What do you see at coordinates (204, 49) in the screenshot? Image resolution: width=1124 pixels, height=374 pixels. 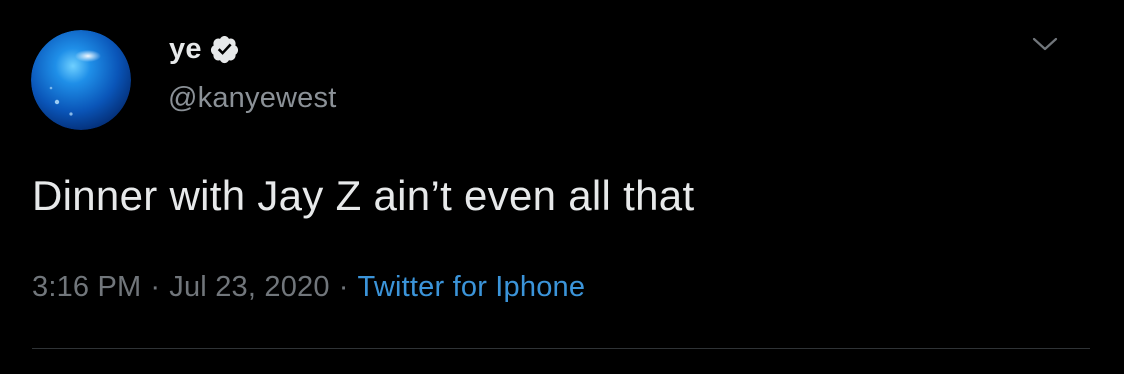 I see `author-name-row: ye` at bounding box center [204, 49].